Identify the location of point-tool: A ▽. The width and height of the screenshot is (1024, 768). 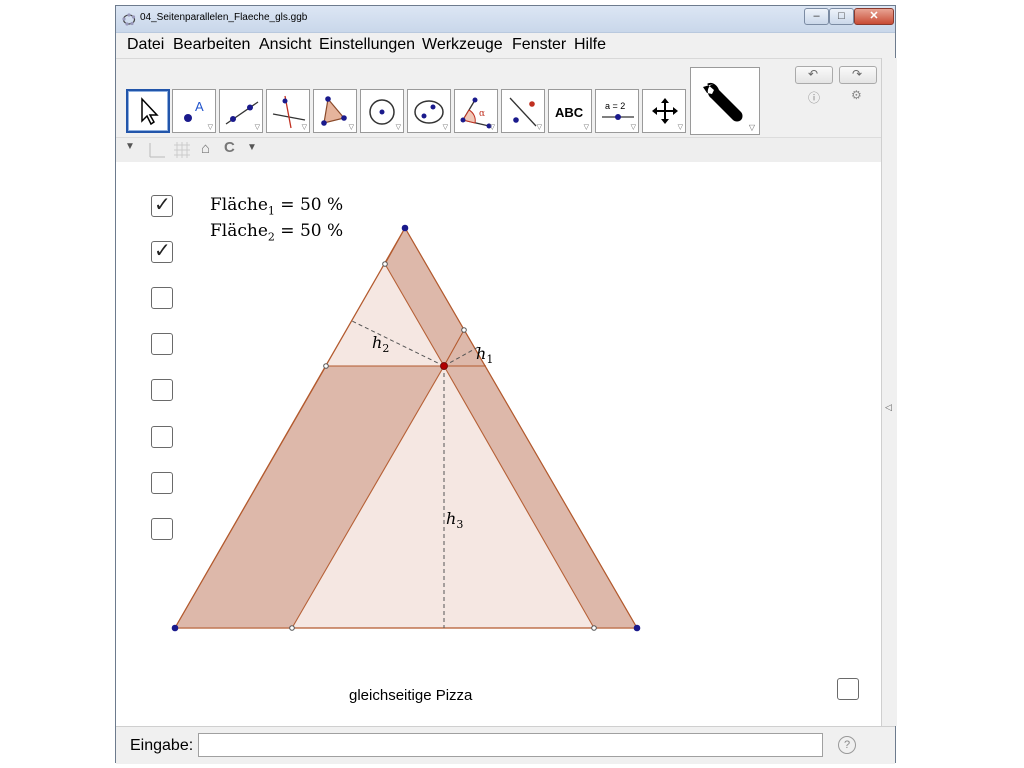
(194, 111).